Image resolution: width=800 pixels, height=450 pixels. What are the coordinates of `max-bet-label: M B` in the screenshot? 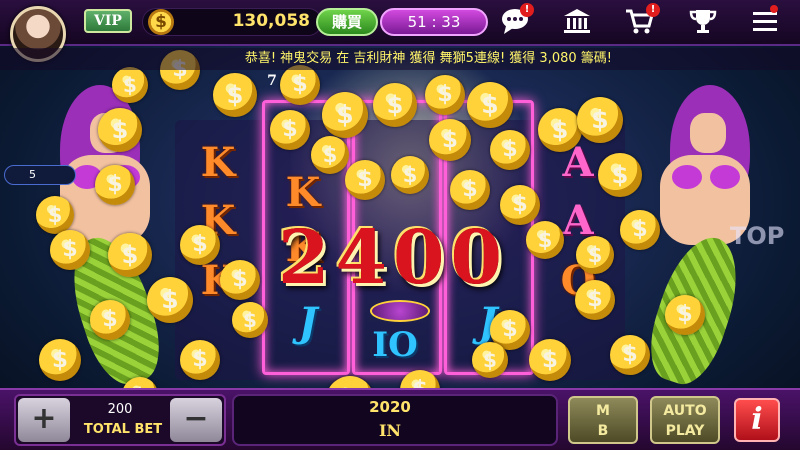 It's located at (603, 421).